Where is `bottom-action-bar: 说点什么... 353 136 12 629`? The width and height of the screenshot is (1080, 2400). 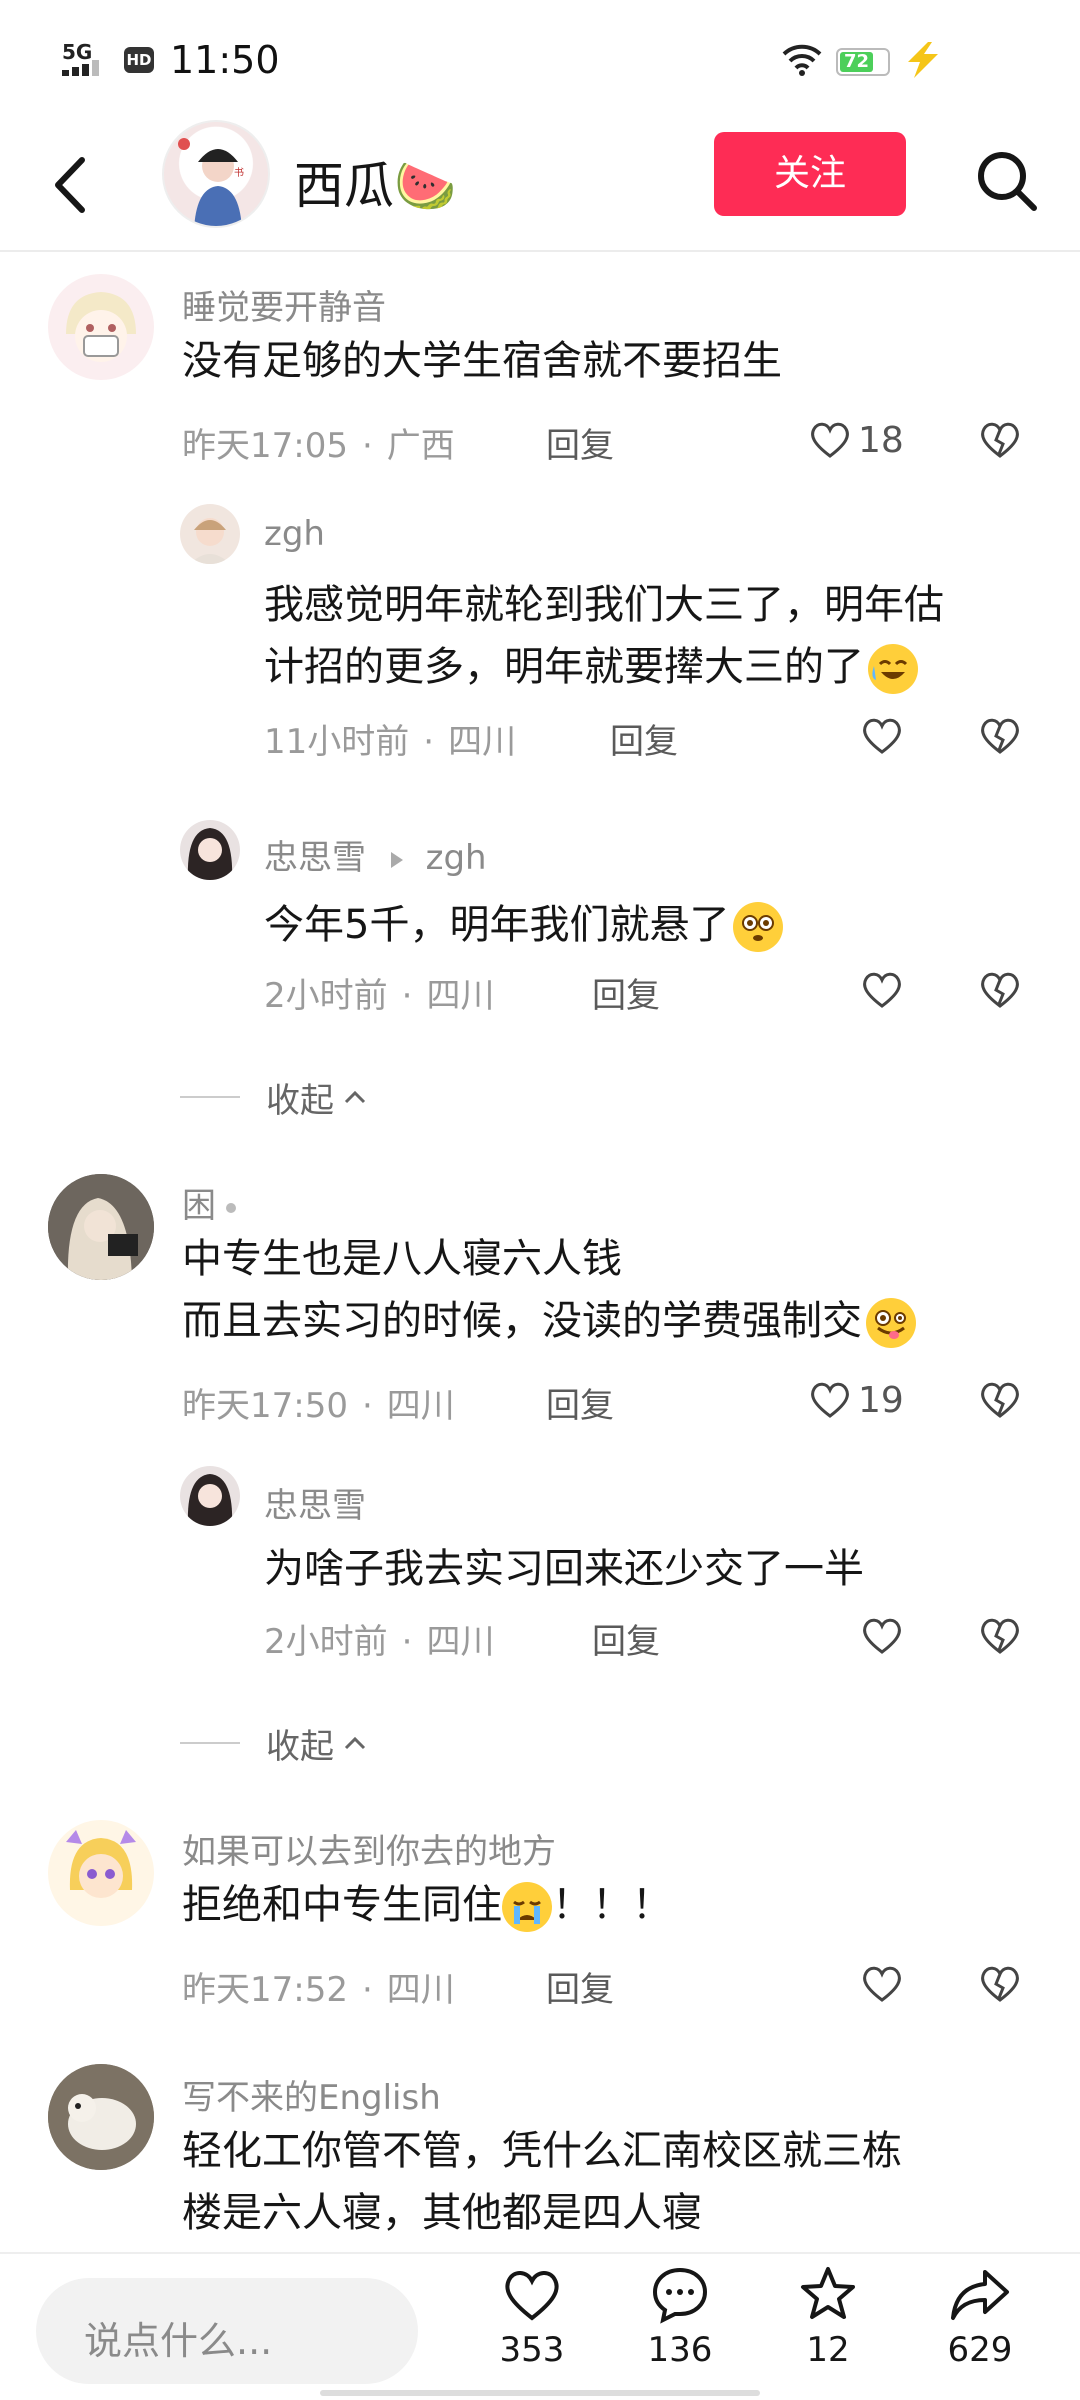
bottom-action-bar: 说点什么... 353 136 12 629 is located at coordinates (540, 2326).